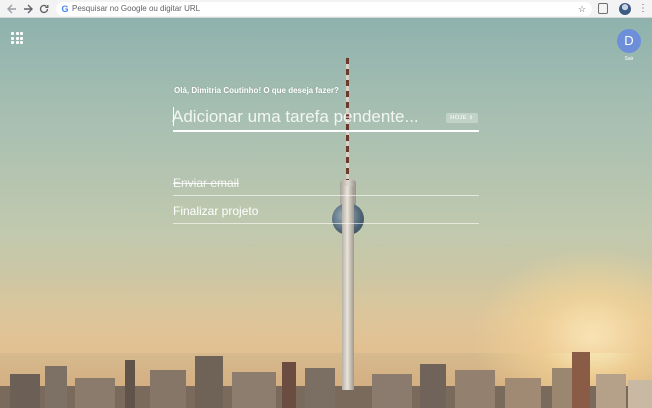 The image size is (652, 408). What do you see at coordinates (326, 212) in the screenshot?
I see `task-item: Finalizar projeto` at bounding box center [326, 212].